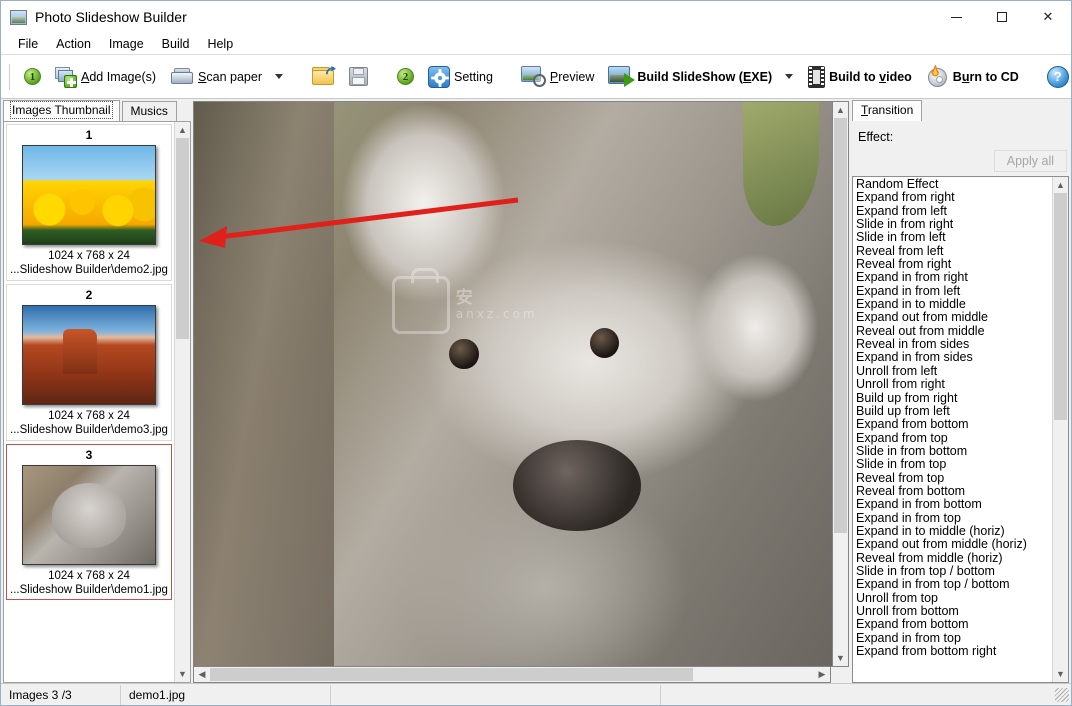  I want to click on effect-list-item: Build up from left, so click(954, 411).